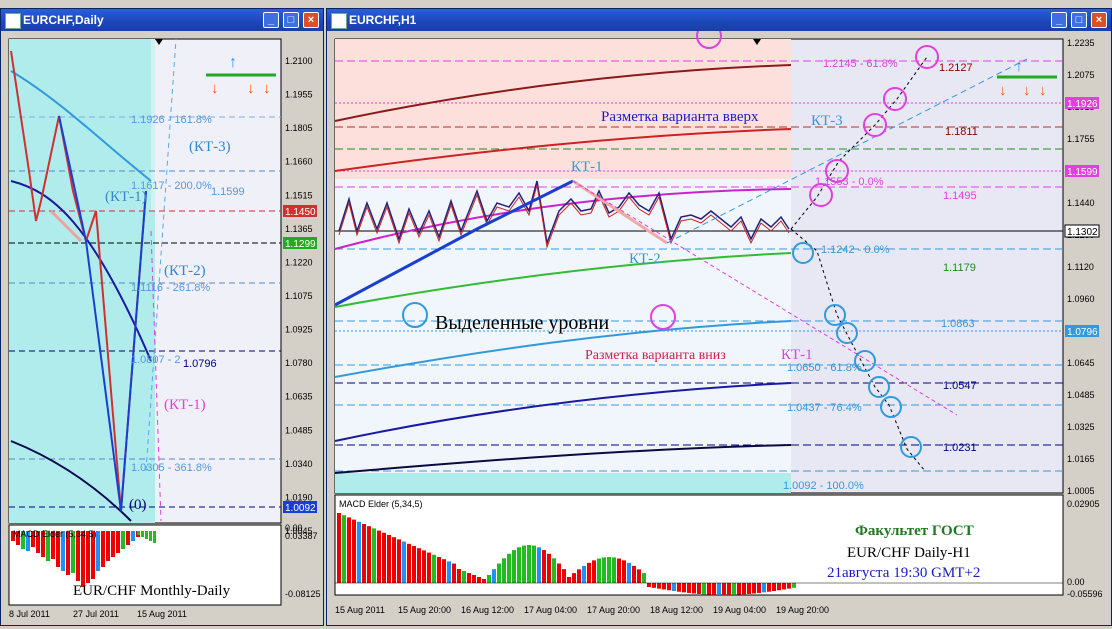 This screenshot has height=629, width=1112. Describe the element at coordinates (827, 121) in the screenshot. I see `kt3-label: КТ-3` at that location.